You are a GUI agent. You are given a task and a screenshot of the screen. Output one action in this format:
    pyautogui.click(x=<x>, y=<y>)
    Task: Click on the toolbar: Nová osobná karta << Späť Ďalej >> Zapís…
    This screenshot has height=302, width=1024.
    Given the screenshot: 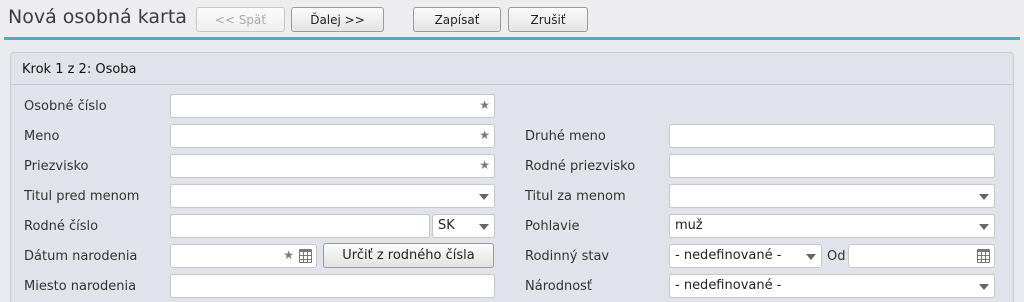 What is the action you would take?
    pyautogui.click(x=512, y=19)
    